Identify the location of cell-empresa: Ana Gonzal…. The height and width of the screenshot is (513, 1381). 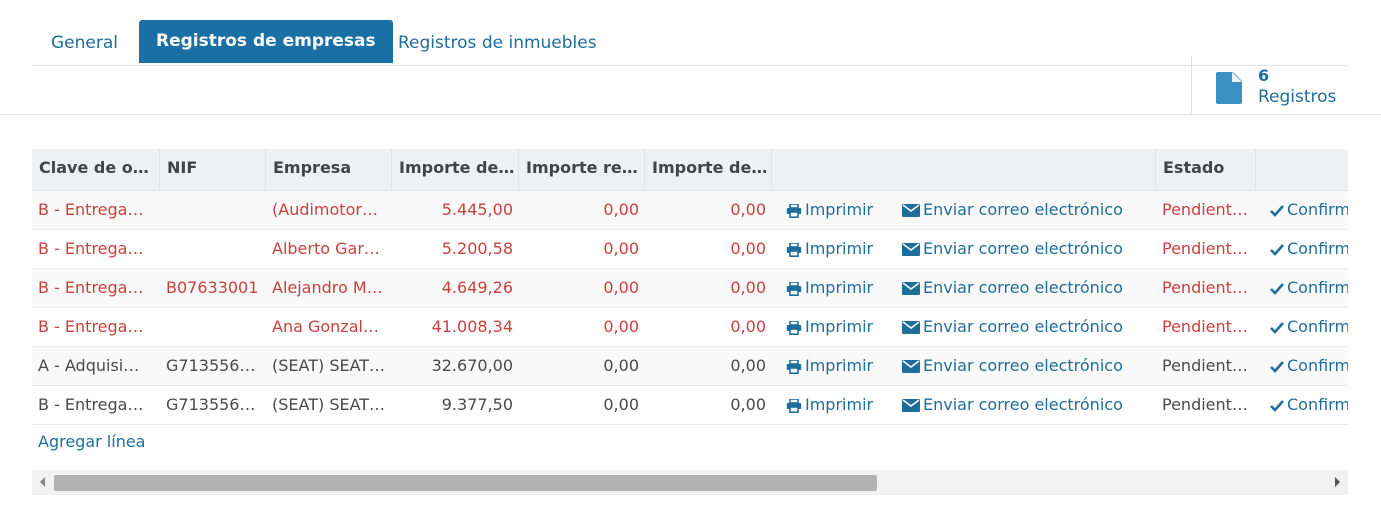
(329, 327).